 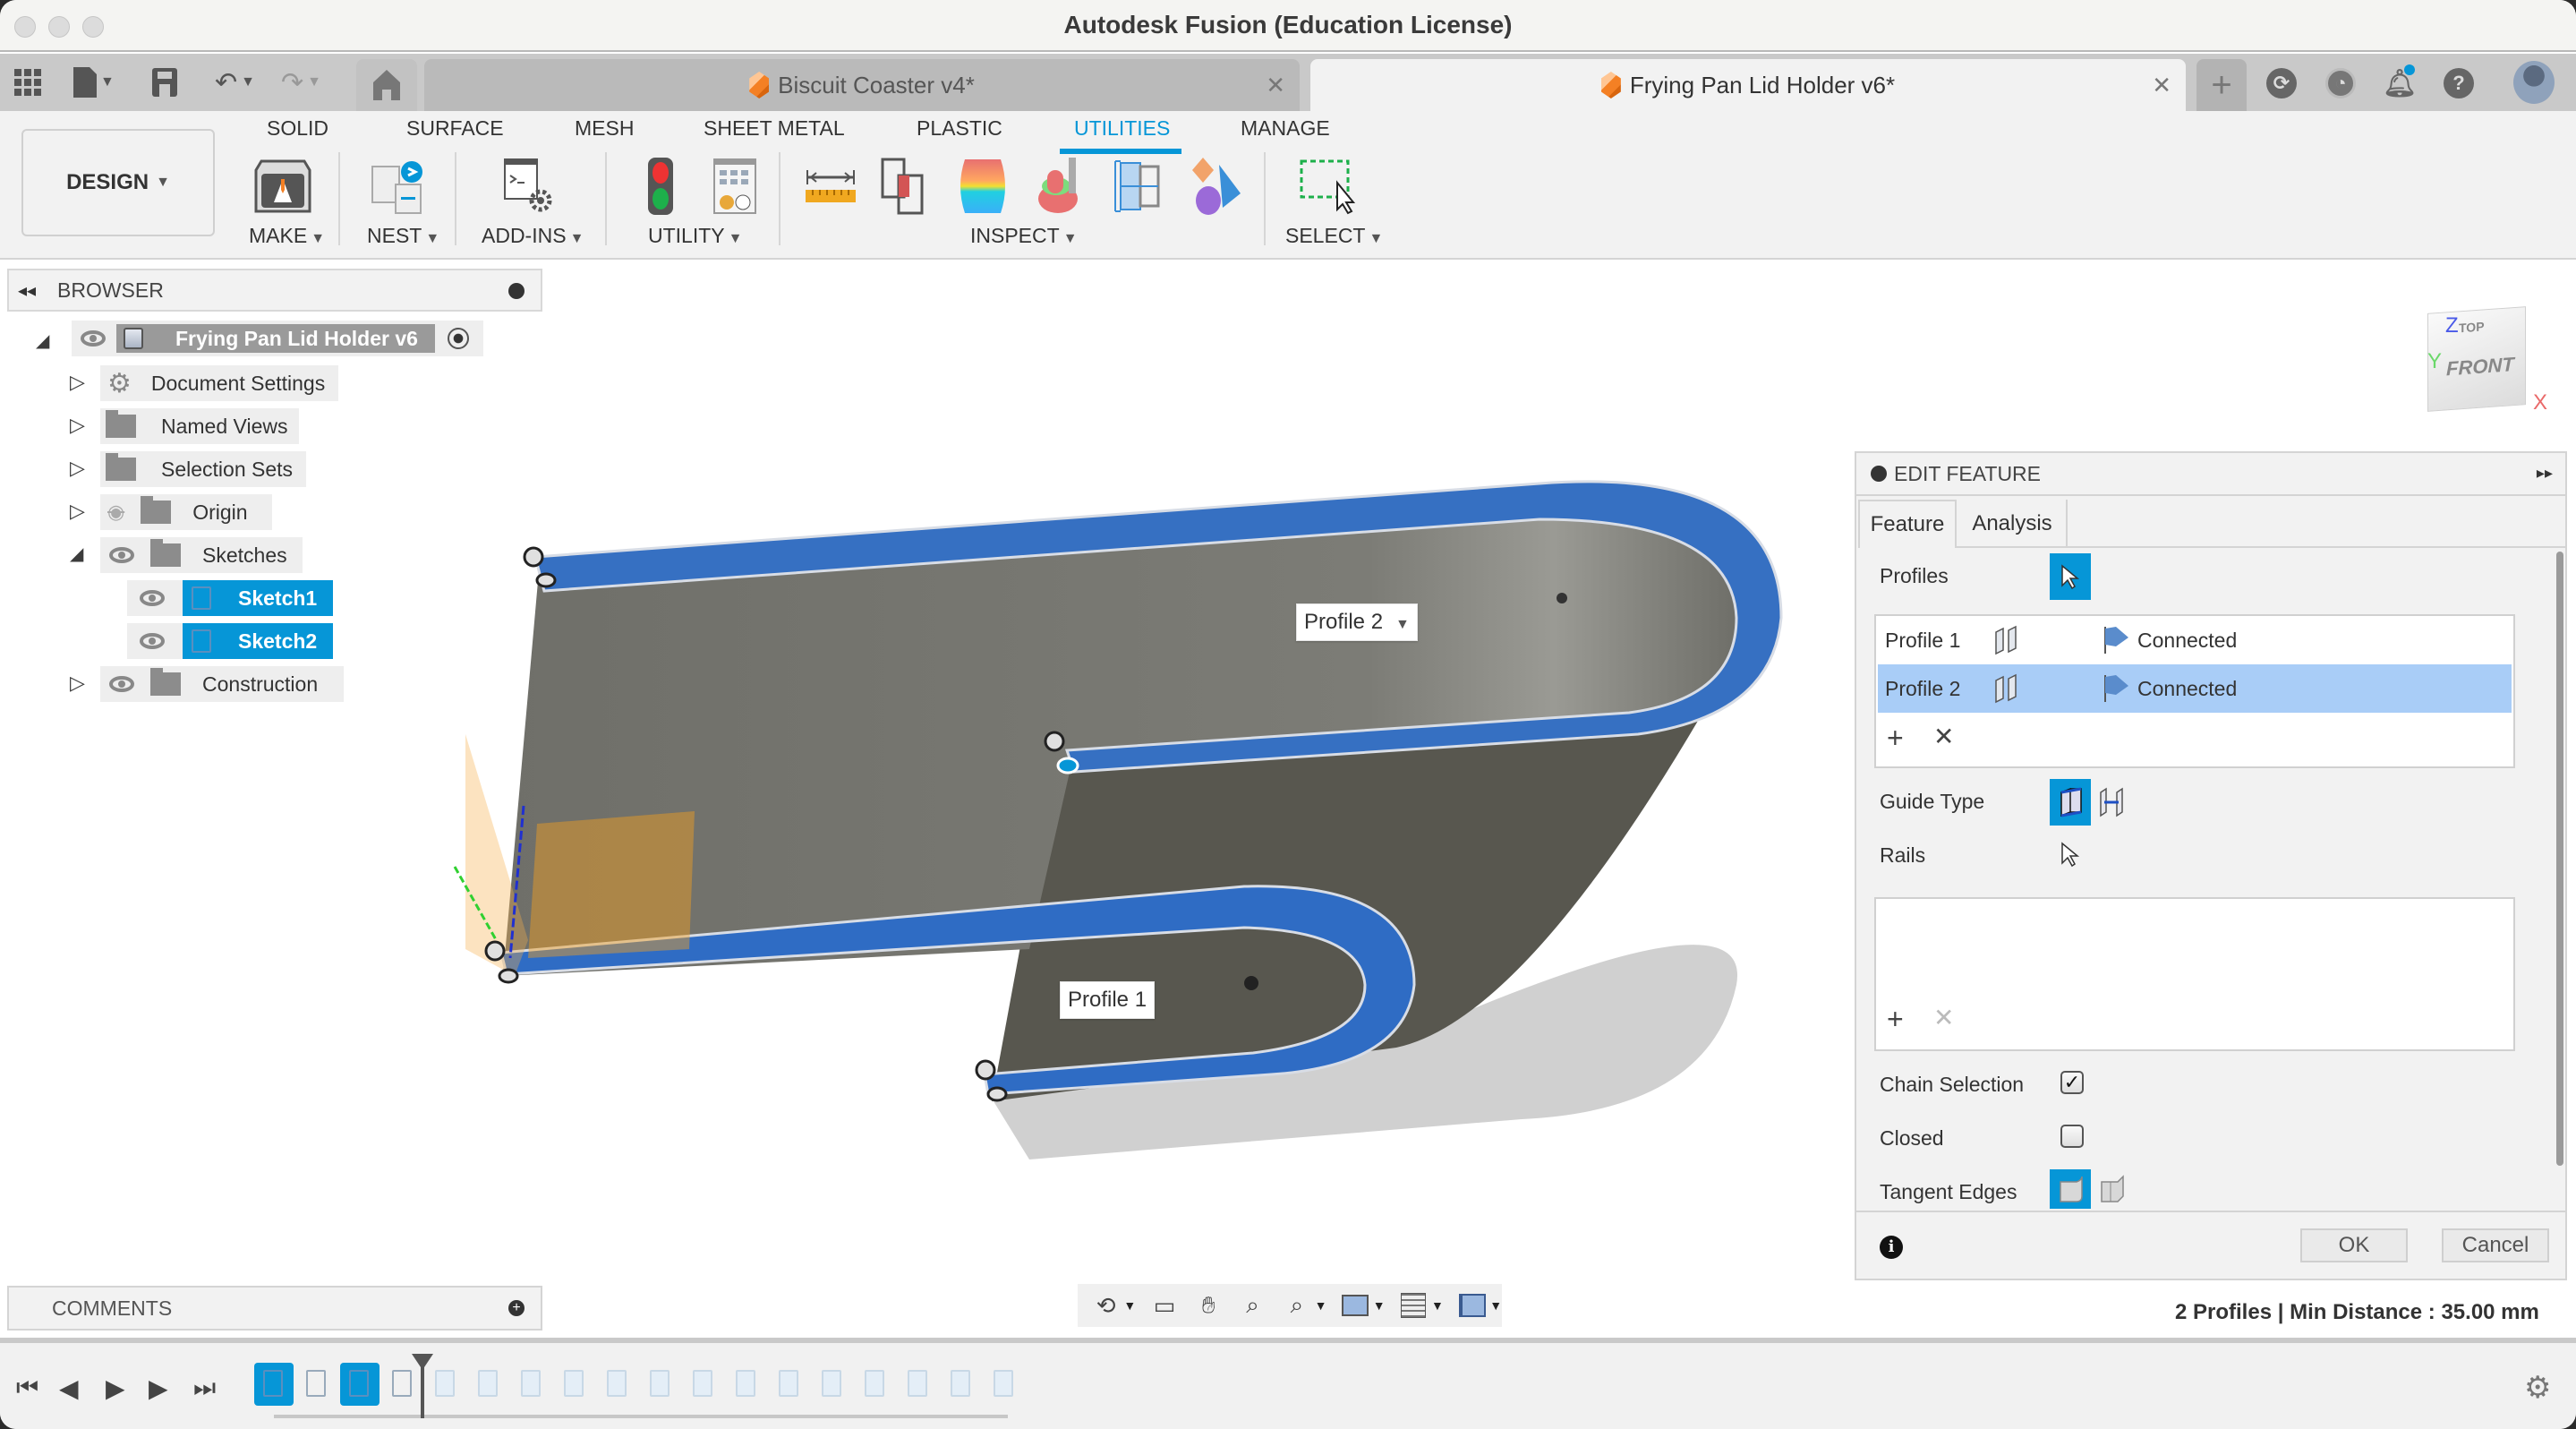 I want to click on traffic-light-icon, so click(x=660, y=186).